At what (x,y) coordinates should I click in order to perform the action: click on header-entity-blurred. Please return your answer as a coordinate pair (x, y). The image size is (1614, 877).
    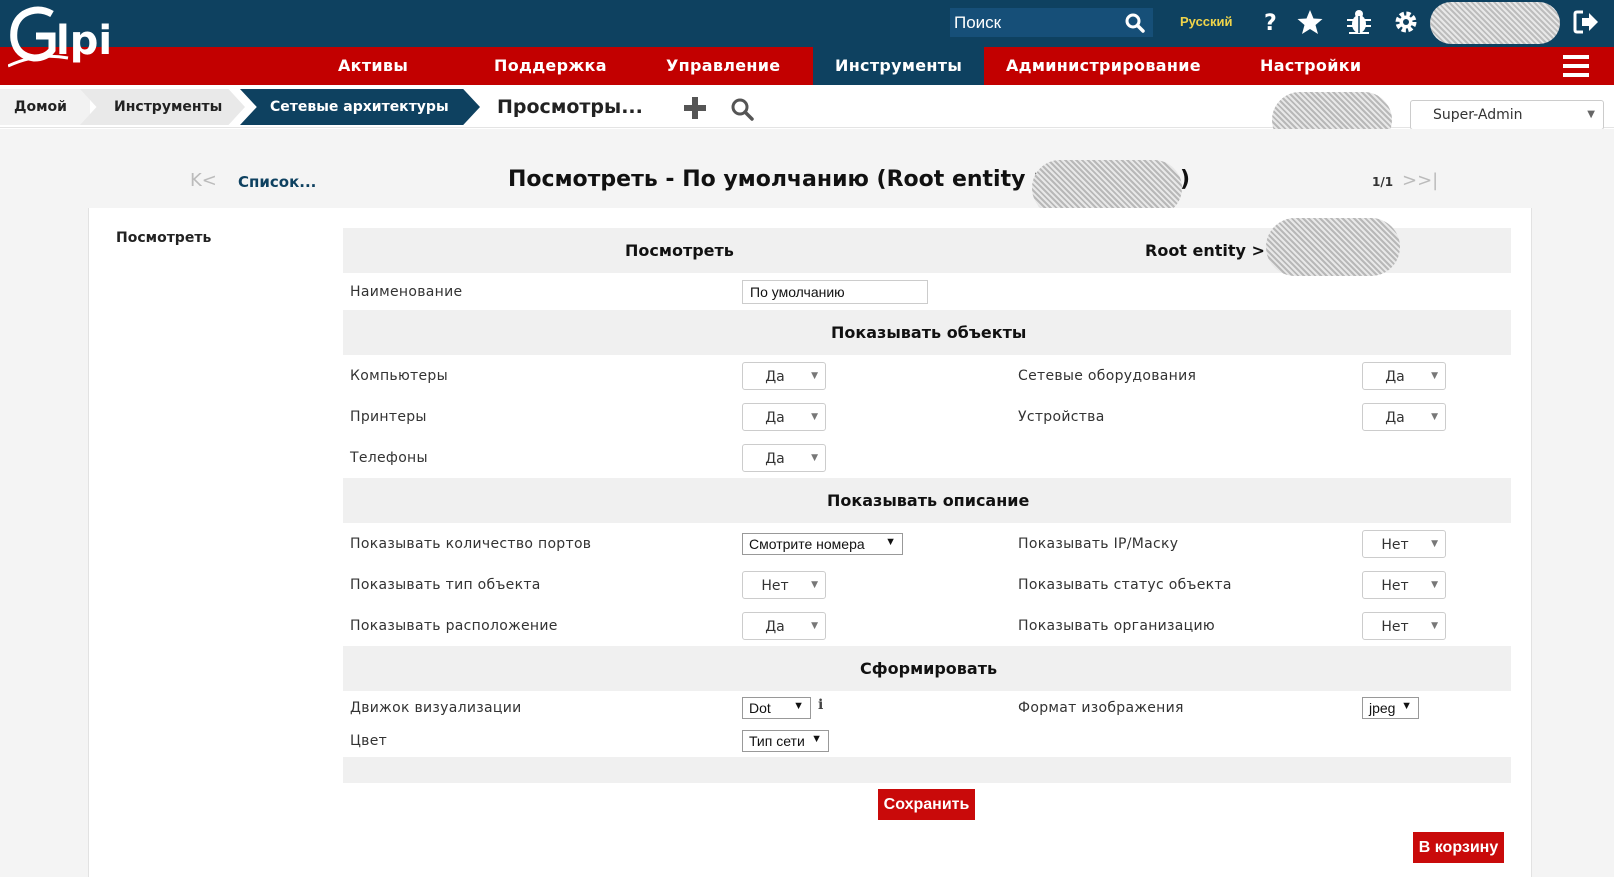
    Looking at the image, I should click on (1333, 247).